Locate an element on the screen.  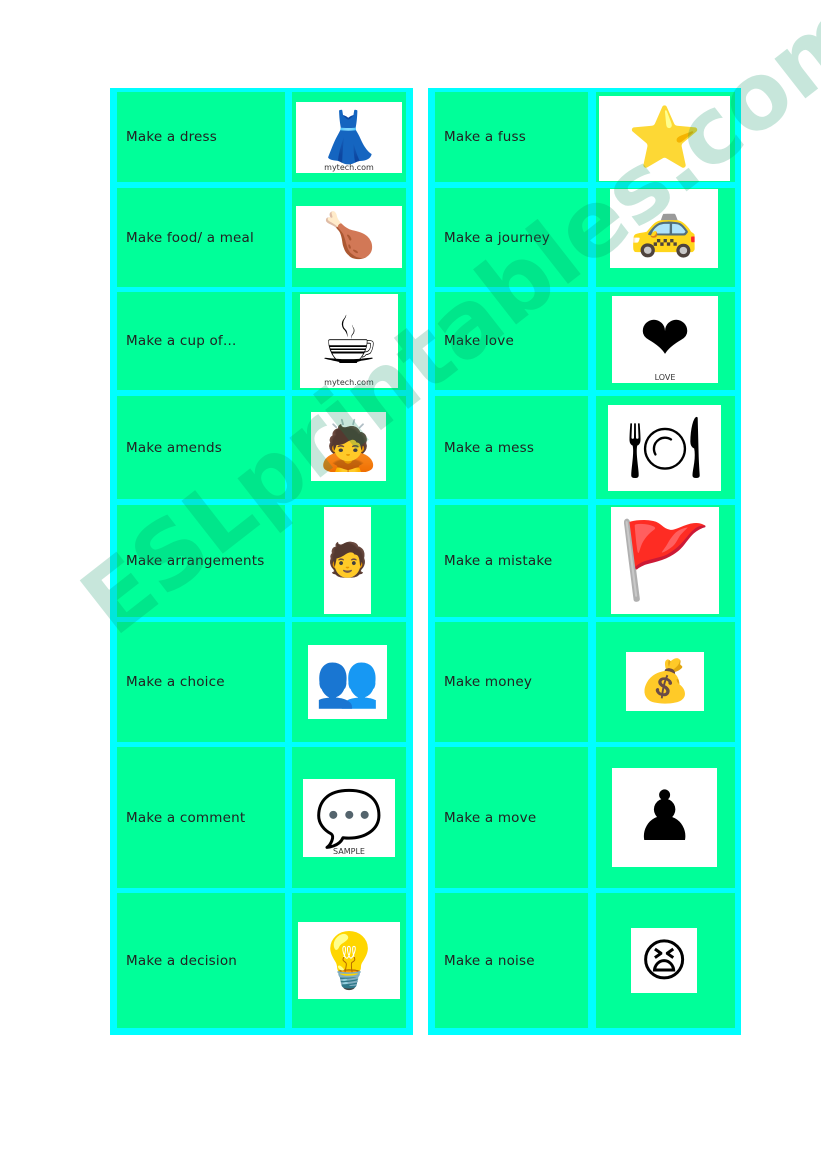
phrase-text: Make arrangements is located at coordinates (195, 561).